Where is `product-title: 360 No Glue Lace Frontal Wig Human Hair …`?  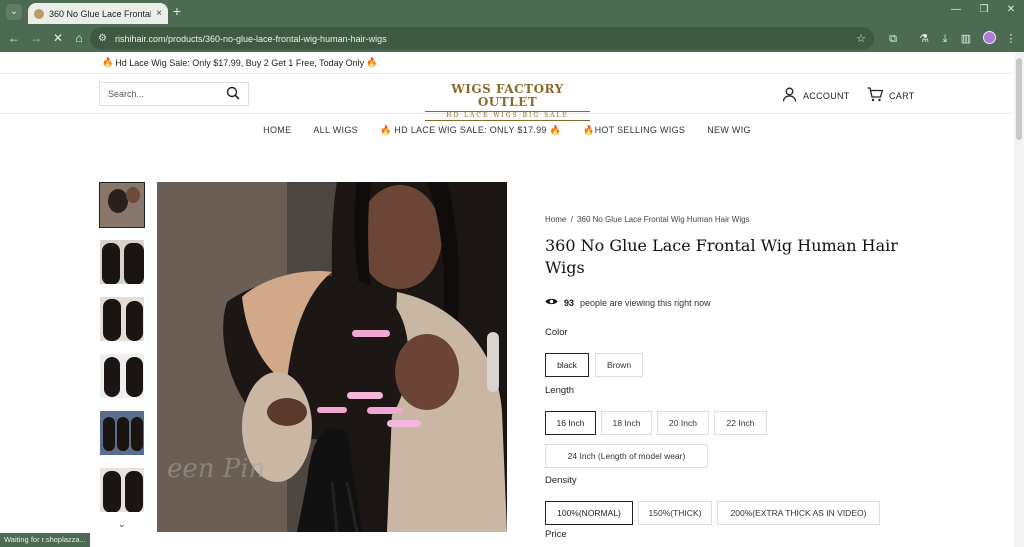
product-title: 360 No Glue Lace Frontal Wig Human Hair … is located at coordinates (721, 256).